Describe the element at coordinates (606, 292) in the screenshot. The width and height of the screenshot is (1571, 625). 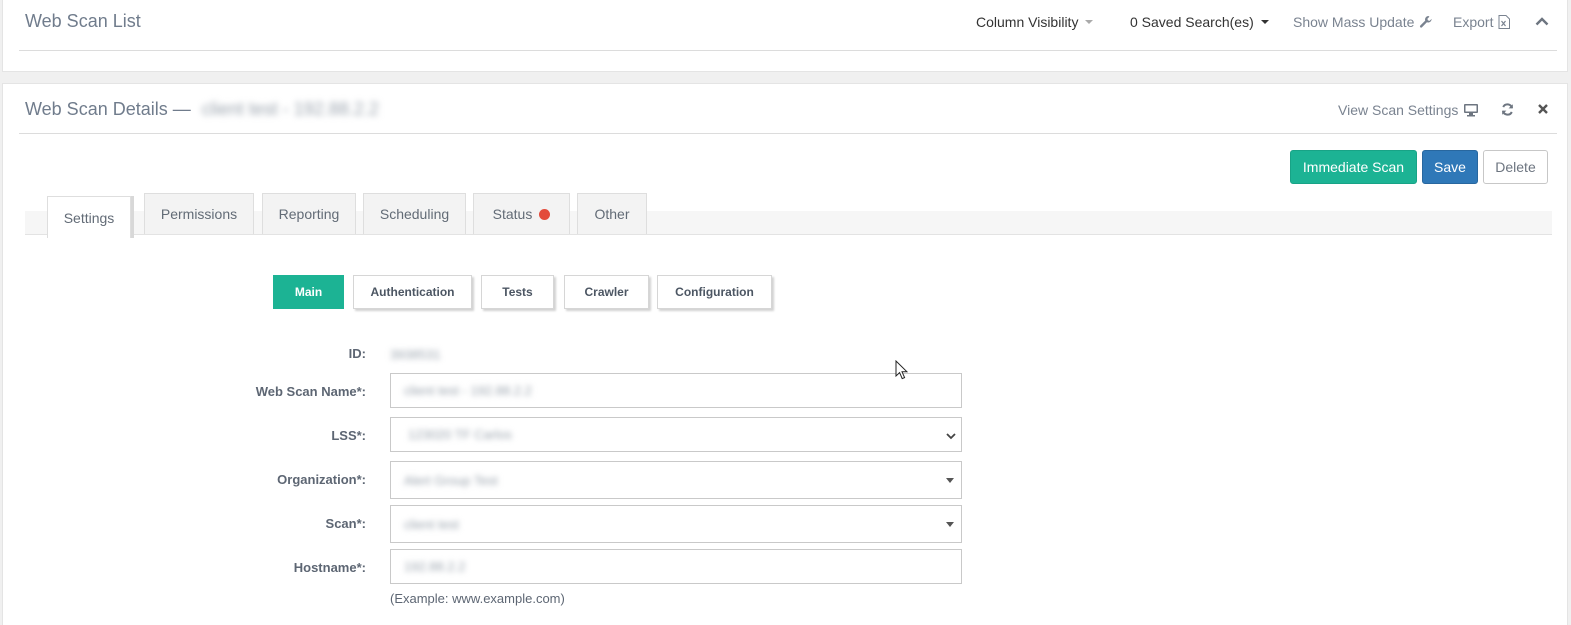
I see `subtab-crawler: Crawler` at that location.